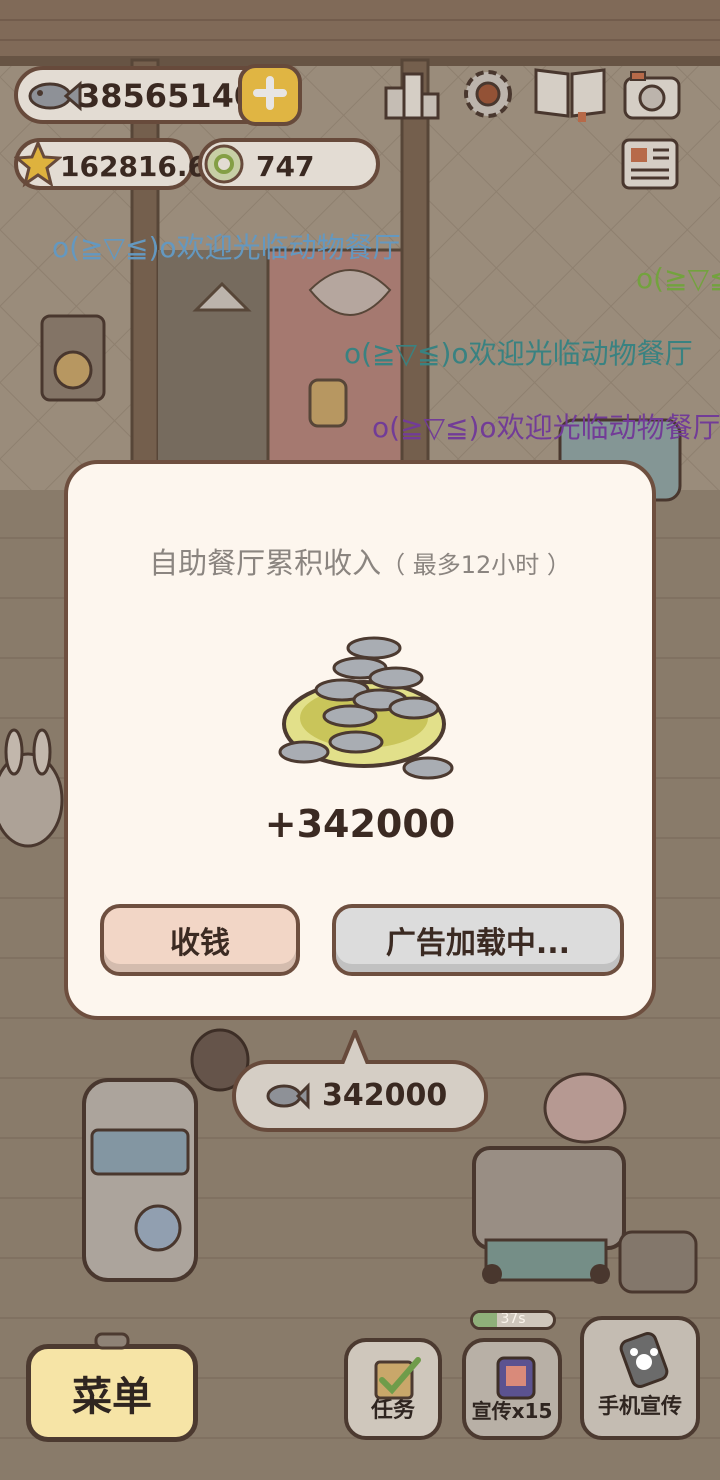 The height and width of the screenshot is (1480, 720). I want to click on promo-card-icon, so click(516, 1380).